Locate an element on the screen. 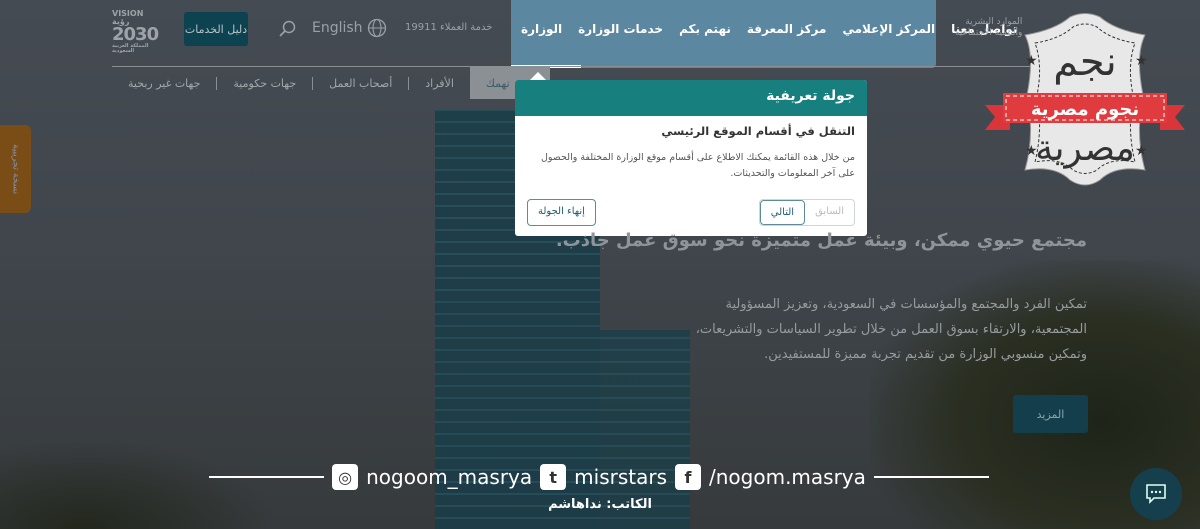 The width and height of the screenshot is (1200, 529). more-button: المزيد is located at coordinates (1050, 414).